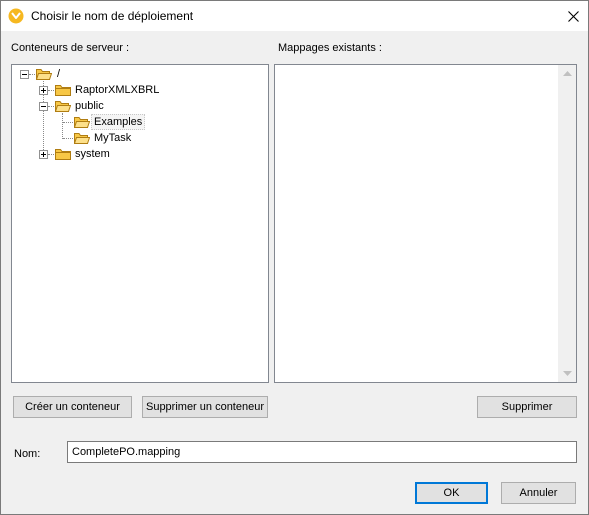 The image size is (589, 515). I want to click on scroll-down-arrow-icon, so click(567, 373).